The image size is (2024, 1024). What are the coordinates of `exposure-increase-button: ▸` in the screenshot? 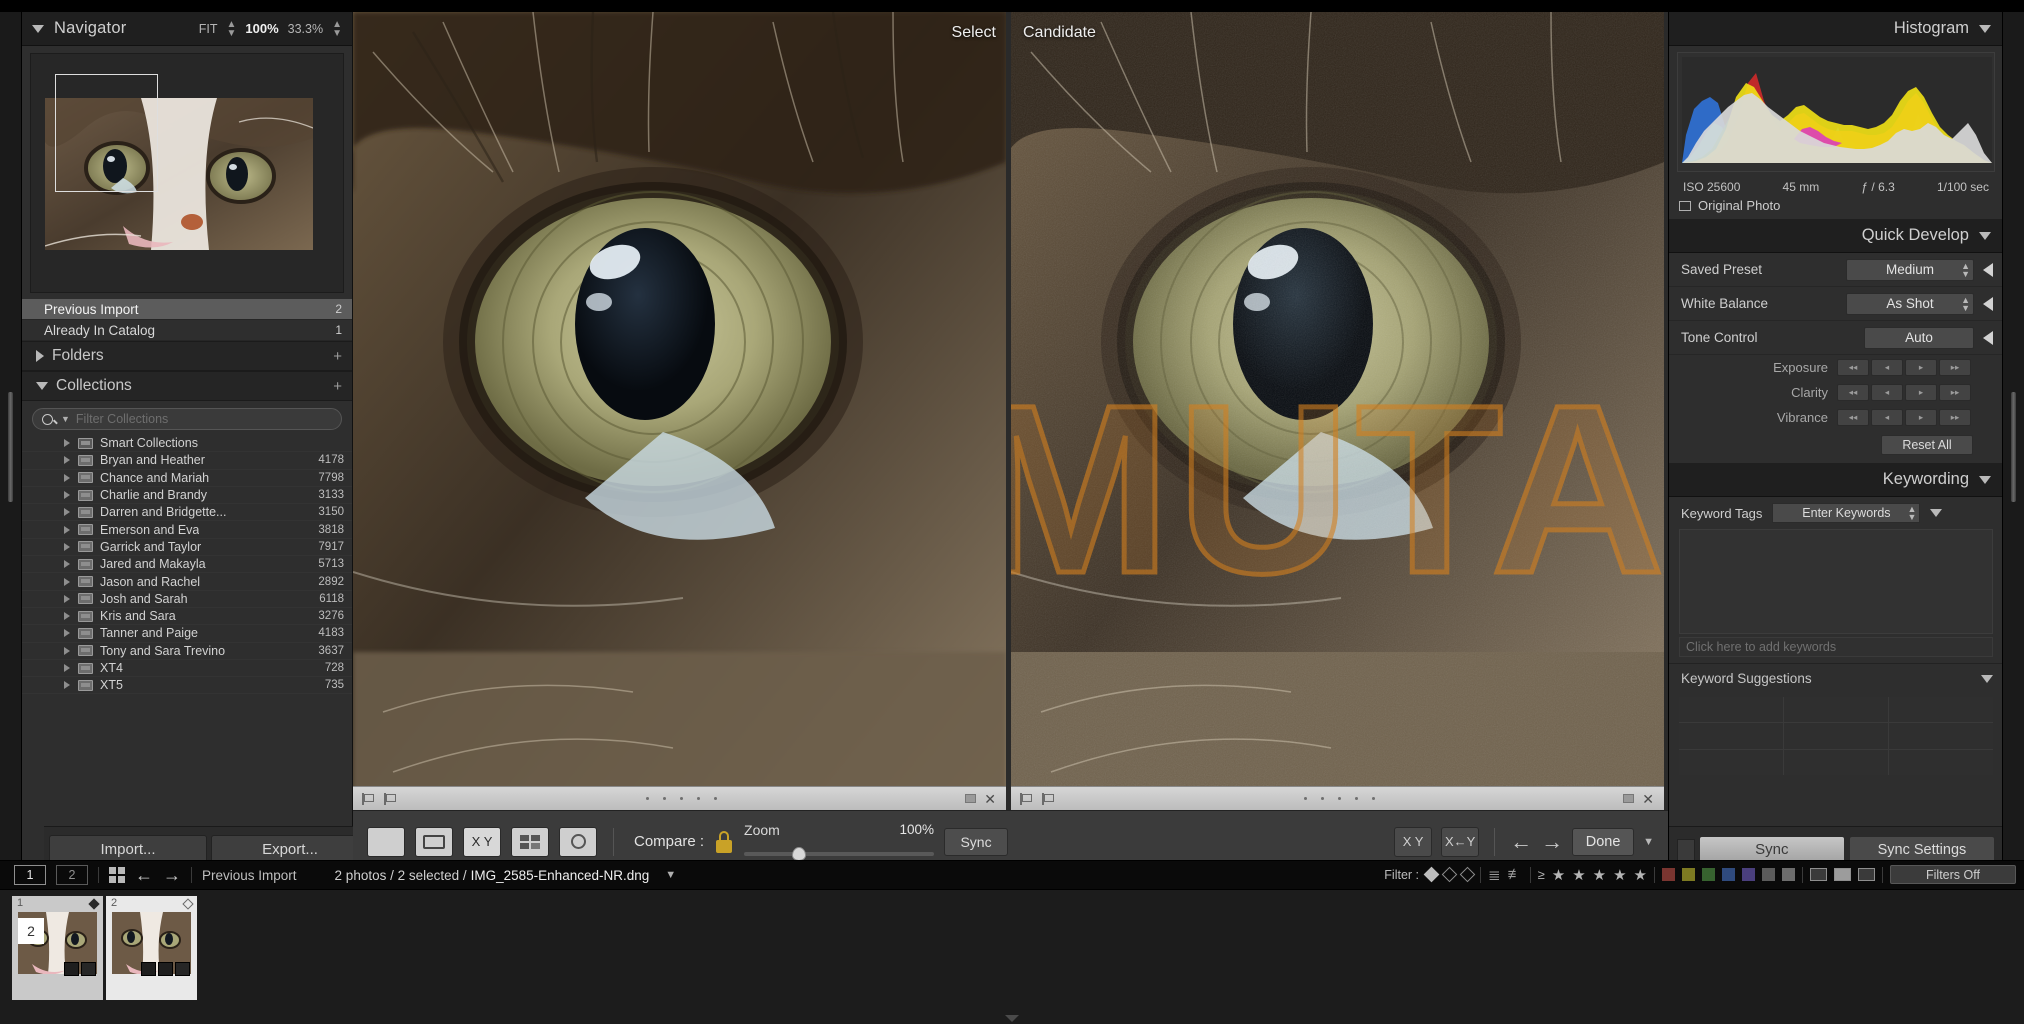 It's located at (1921, 367).